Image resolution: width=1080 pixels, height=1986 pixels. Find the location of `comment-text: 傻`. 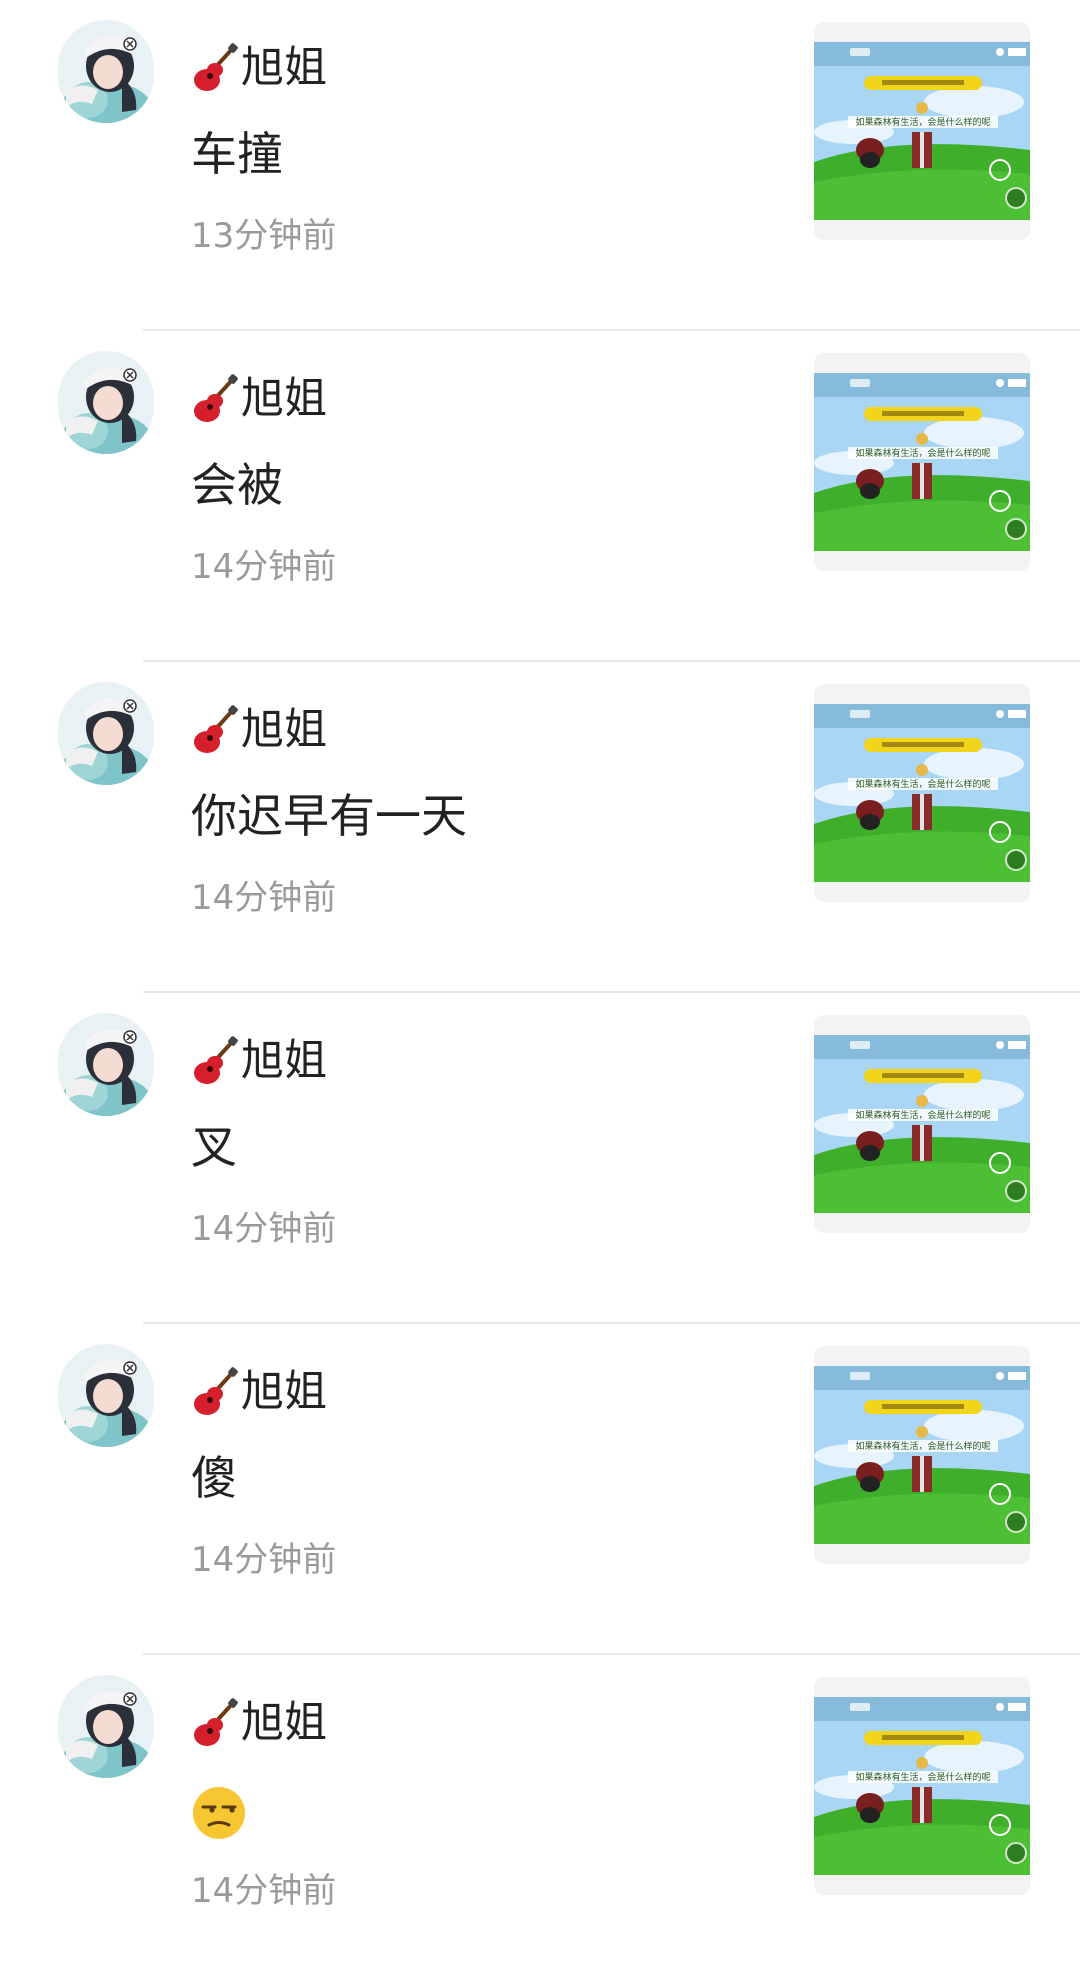

comment-text: 傻 is located at coordinates (214, 1478).